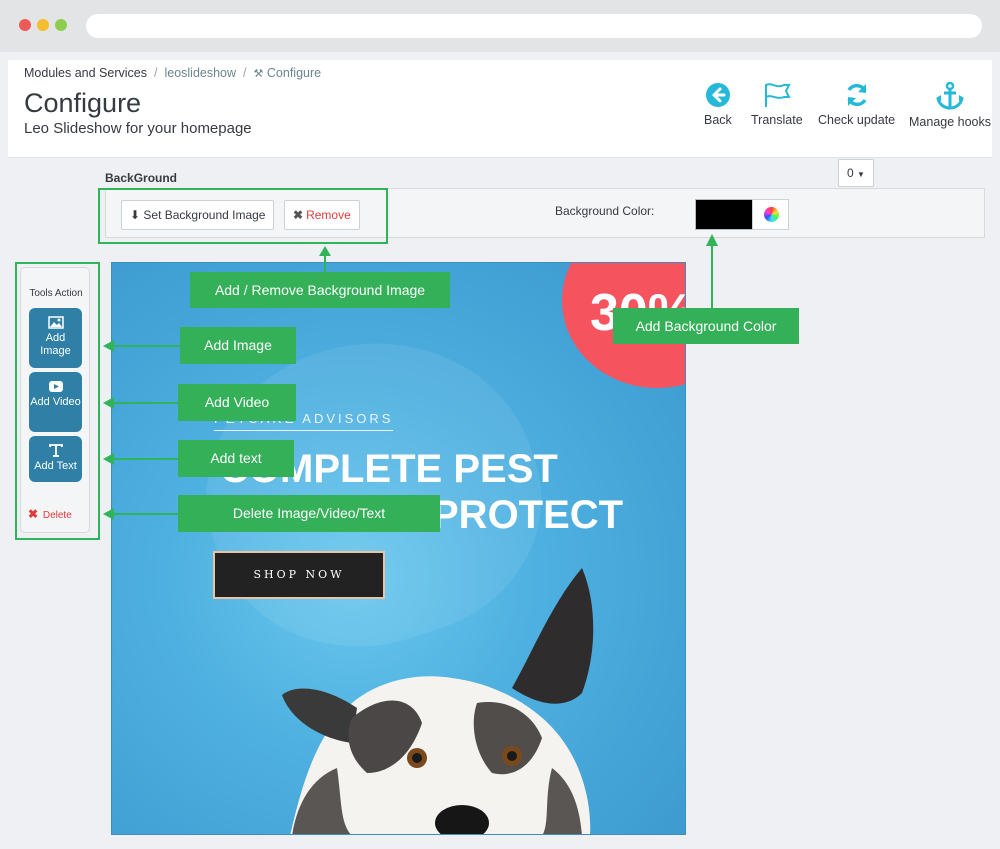 This screenshot has height=849, width=1000. I want to click on annotation-add-video: Add Video, so click(237, 402).